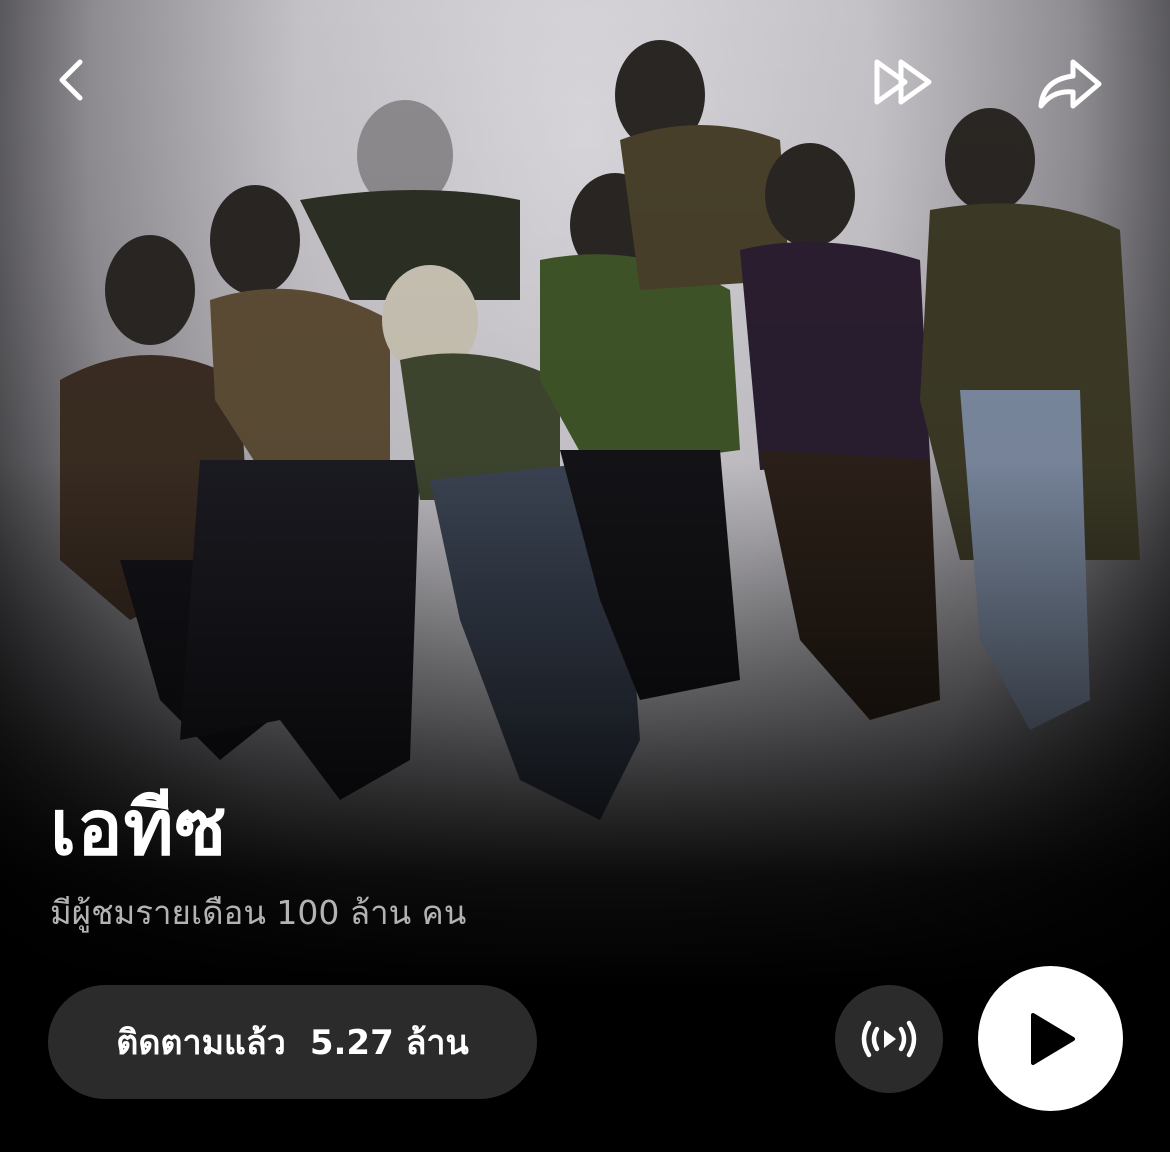  I want to click on play-button, so click(1050, 1038).